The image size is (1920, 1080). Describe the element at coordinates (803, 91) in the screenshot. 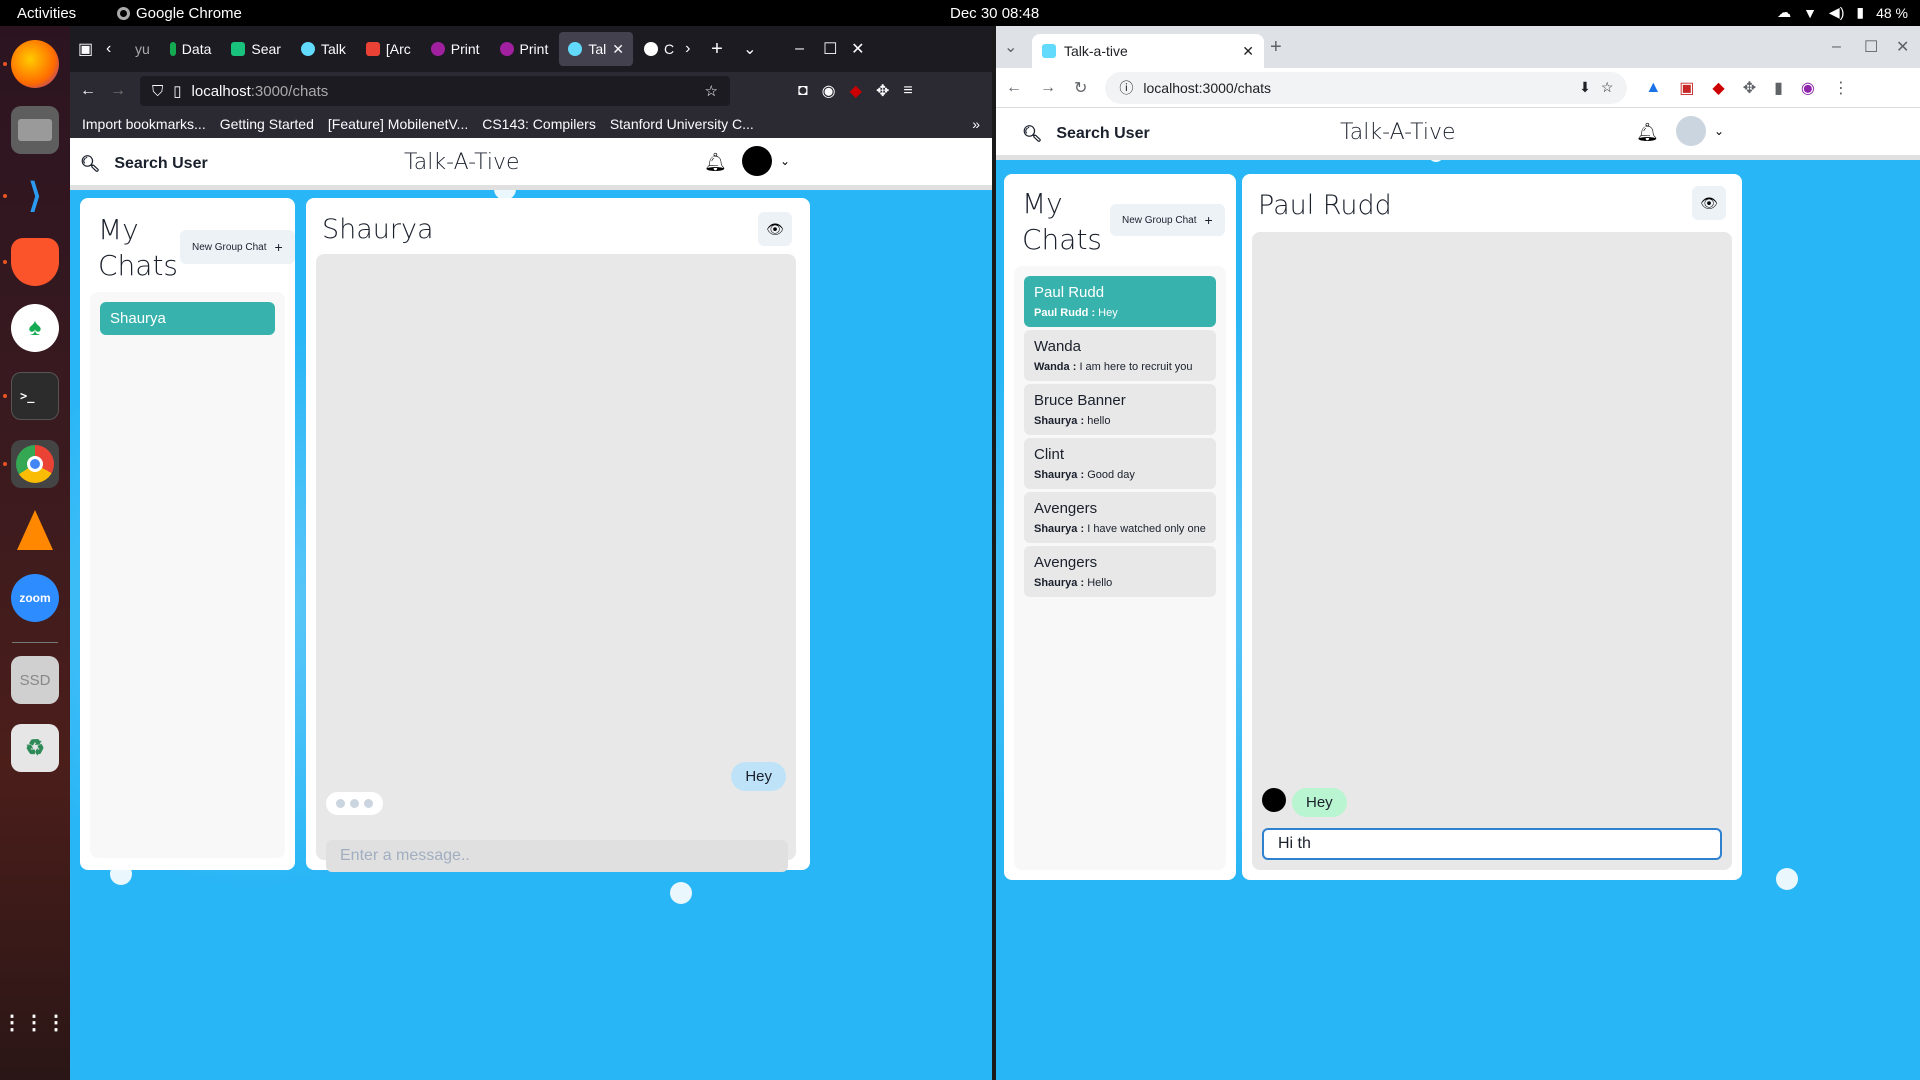

I see `pocket-icon: ◘` at that location.